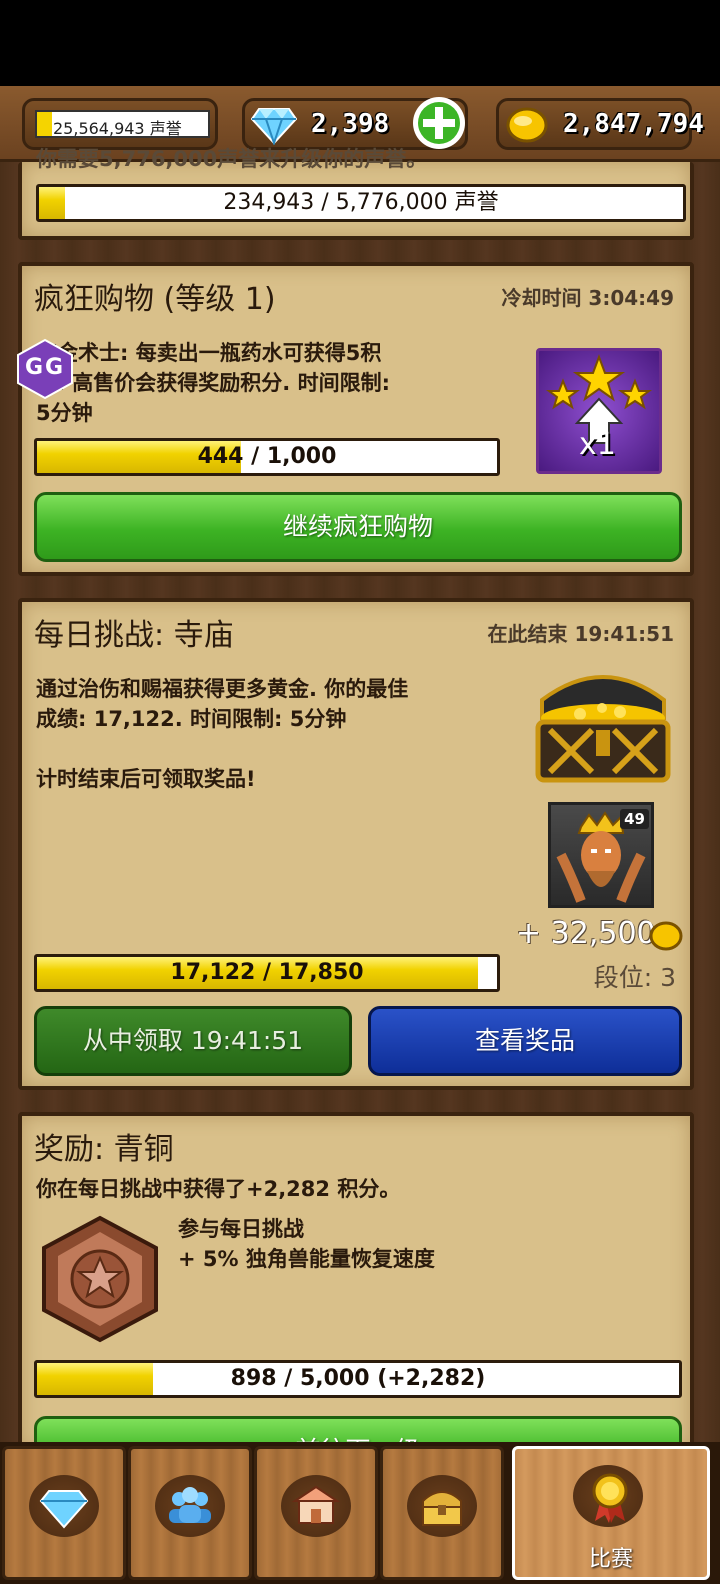 The height and width of the screenshot is (1584, 720). I want to click on daily-title: 每日挑战: 寺庙, so click(134, 635).